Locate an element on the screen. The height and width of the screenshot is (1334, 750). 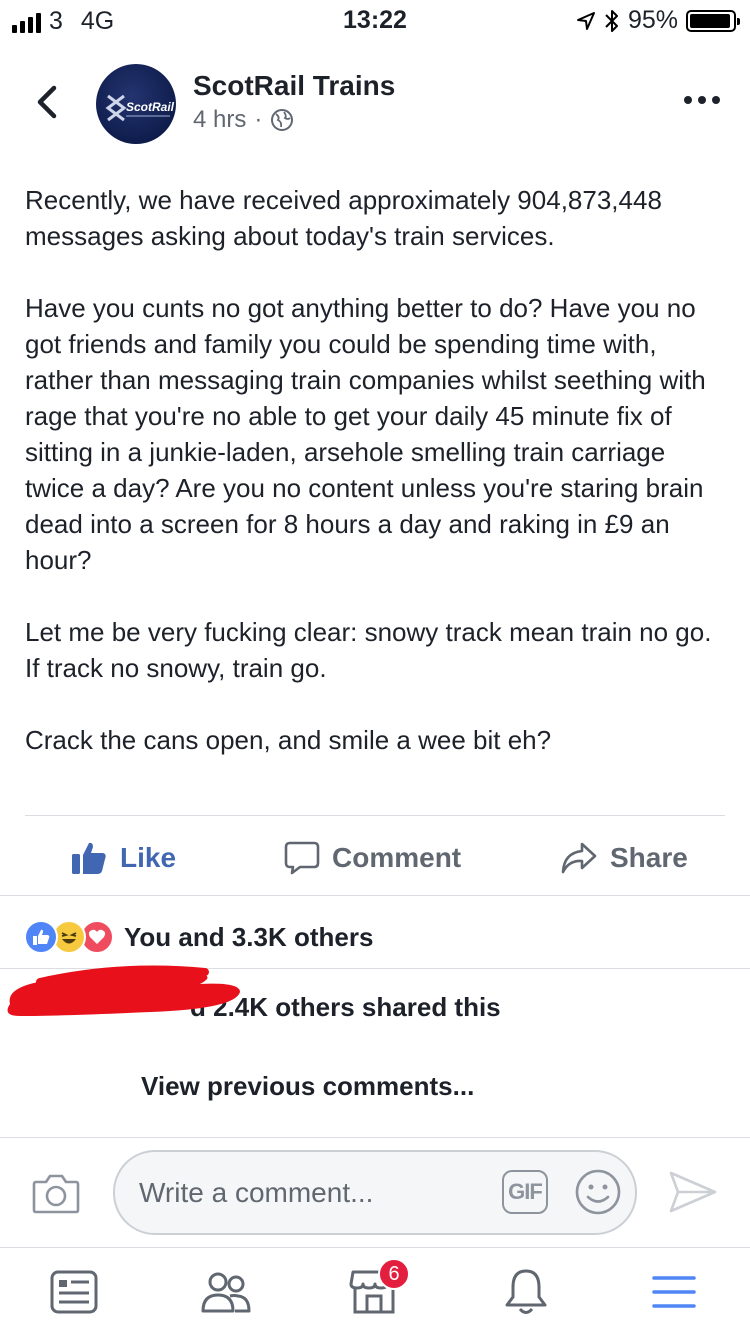
status-bar: 3 4G 13:22 95% is located at coordinates (375, 20).